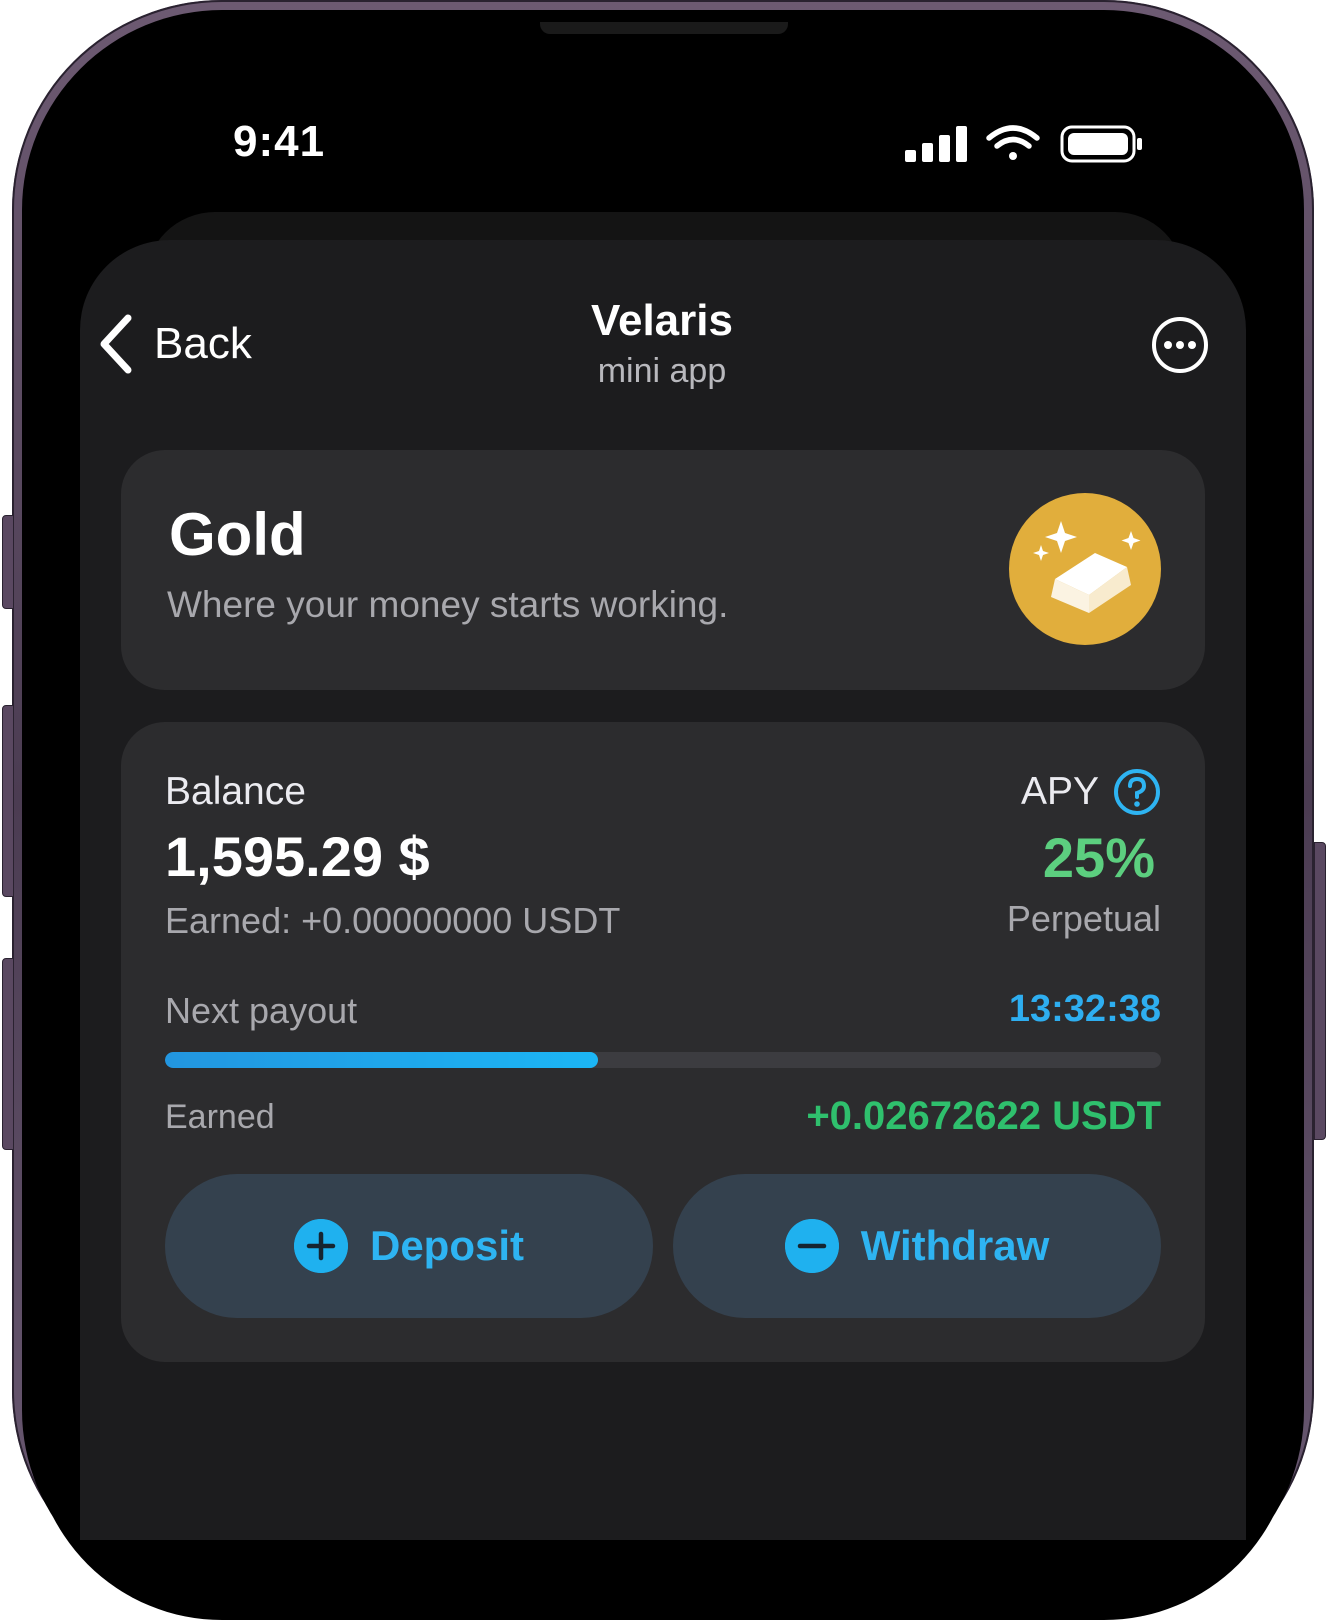 Image resolution: width=1326 pixels, height=1620 pixels. I want to click on deposit-button: Deposit, so click(409, 1246).